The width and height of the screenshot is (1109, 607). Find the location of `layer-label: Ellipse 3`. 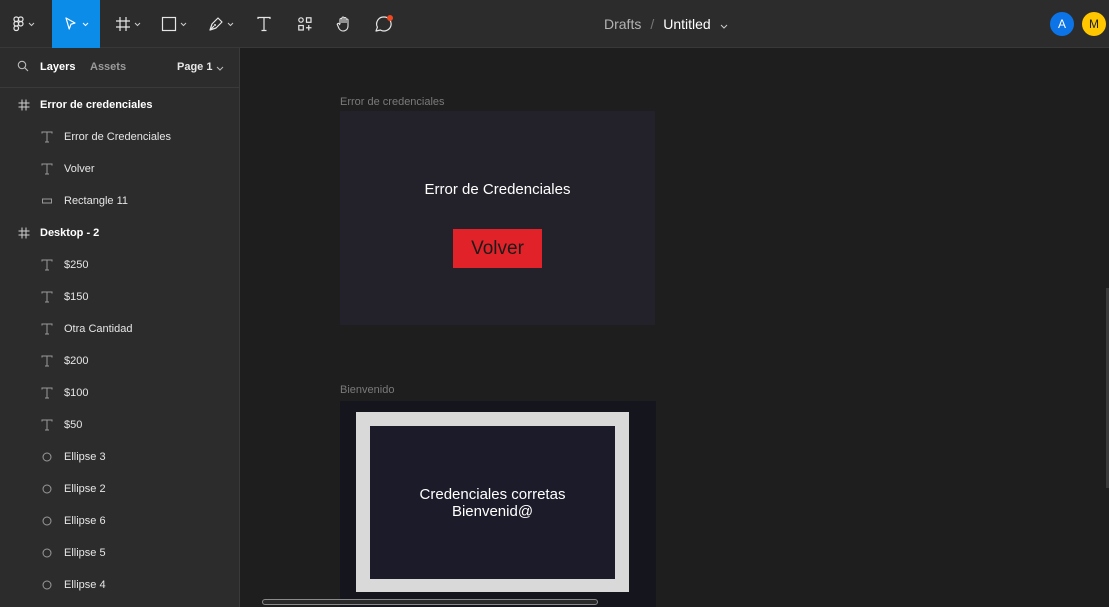

layer-label: Ellipse 3 is located at coordinates (85, 457).